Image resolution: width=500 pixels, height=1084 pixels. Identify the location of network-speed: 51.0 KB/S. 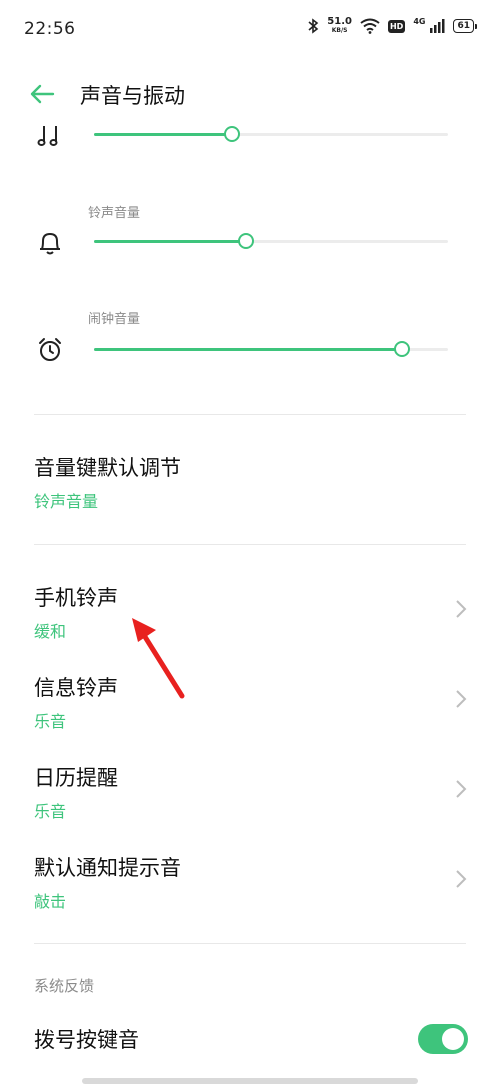
(339, 26).